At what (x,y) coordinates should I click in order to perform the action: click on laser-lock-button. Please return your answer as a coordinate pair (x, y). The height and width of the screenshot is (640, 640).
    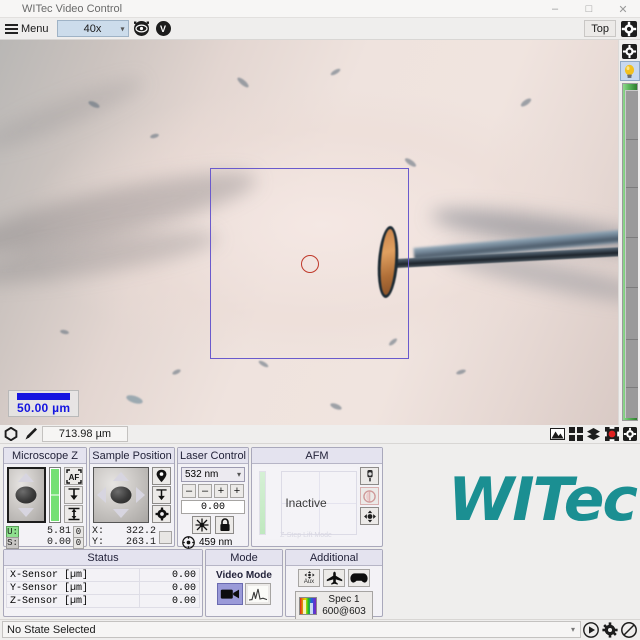
    Looking at the image, I should click on (224, 525).